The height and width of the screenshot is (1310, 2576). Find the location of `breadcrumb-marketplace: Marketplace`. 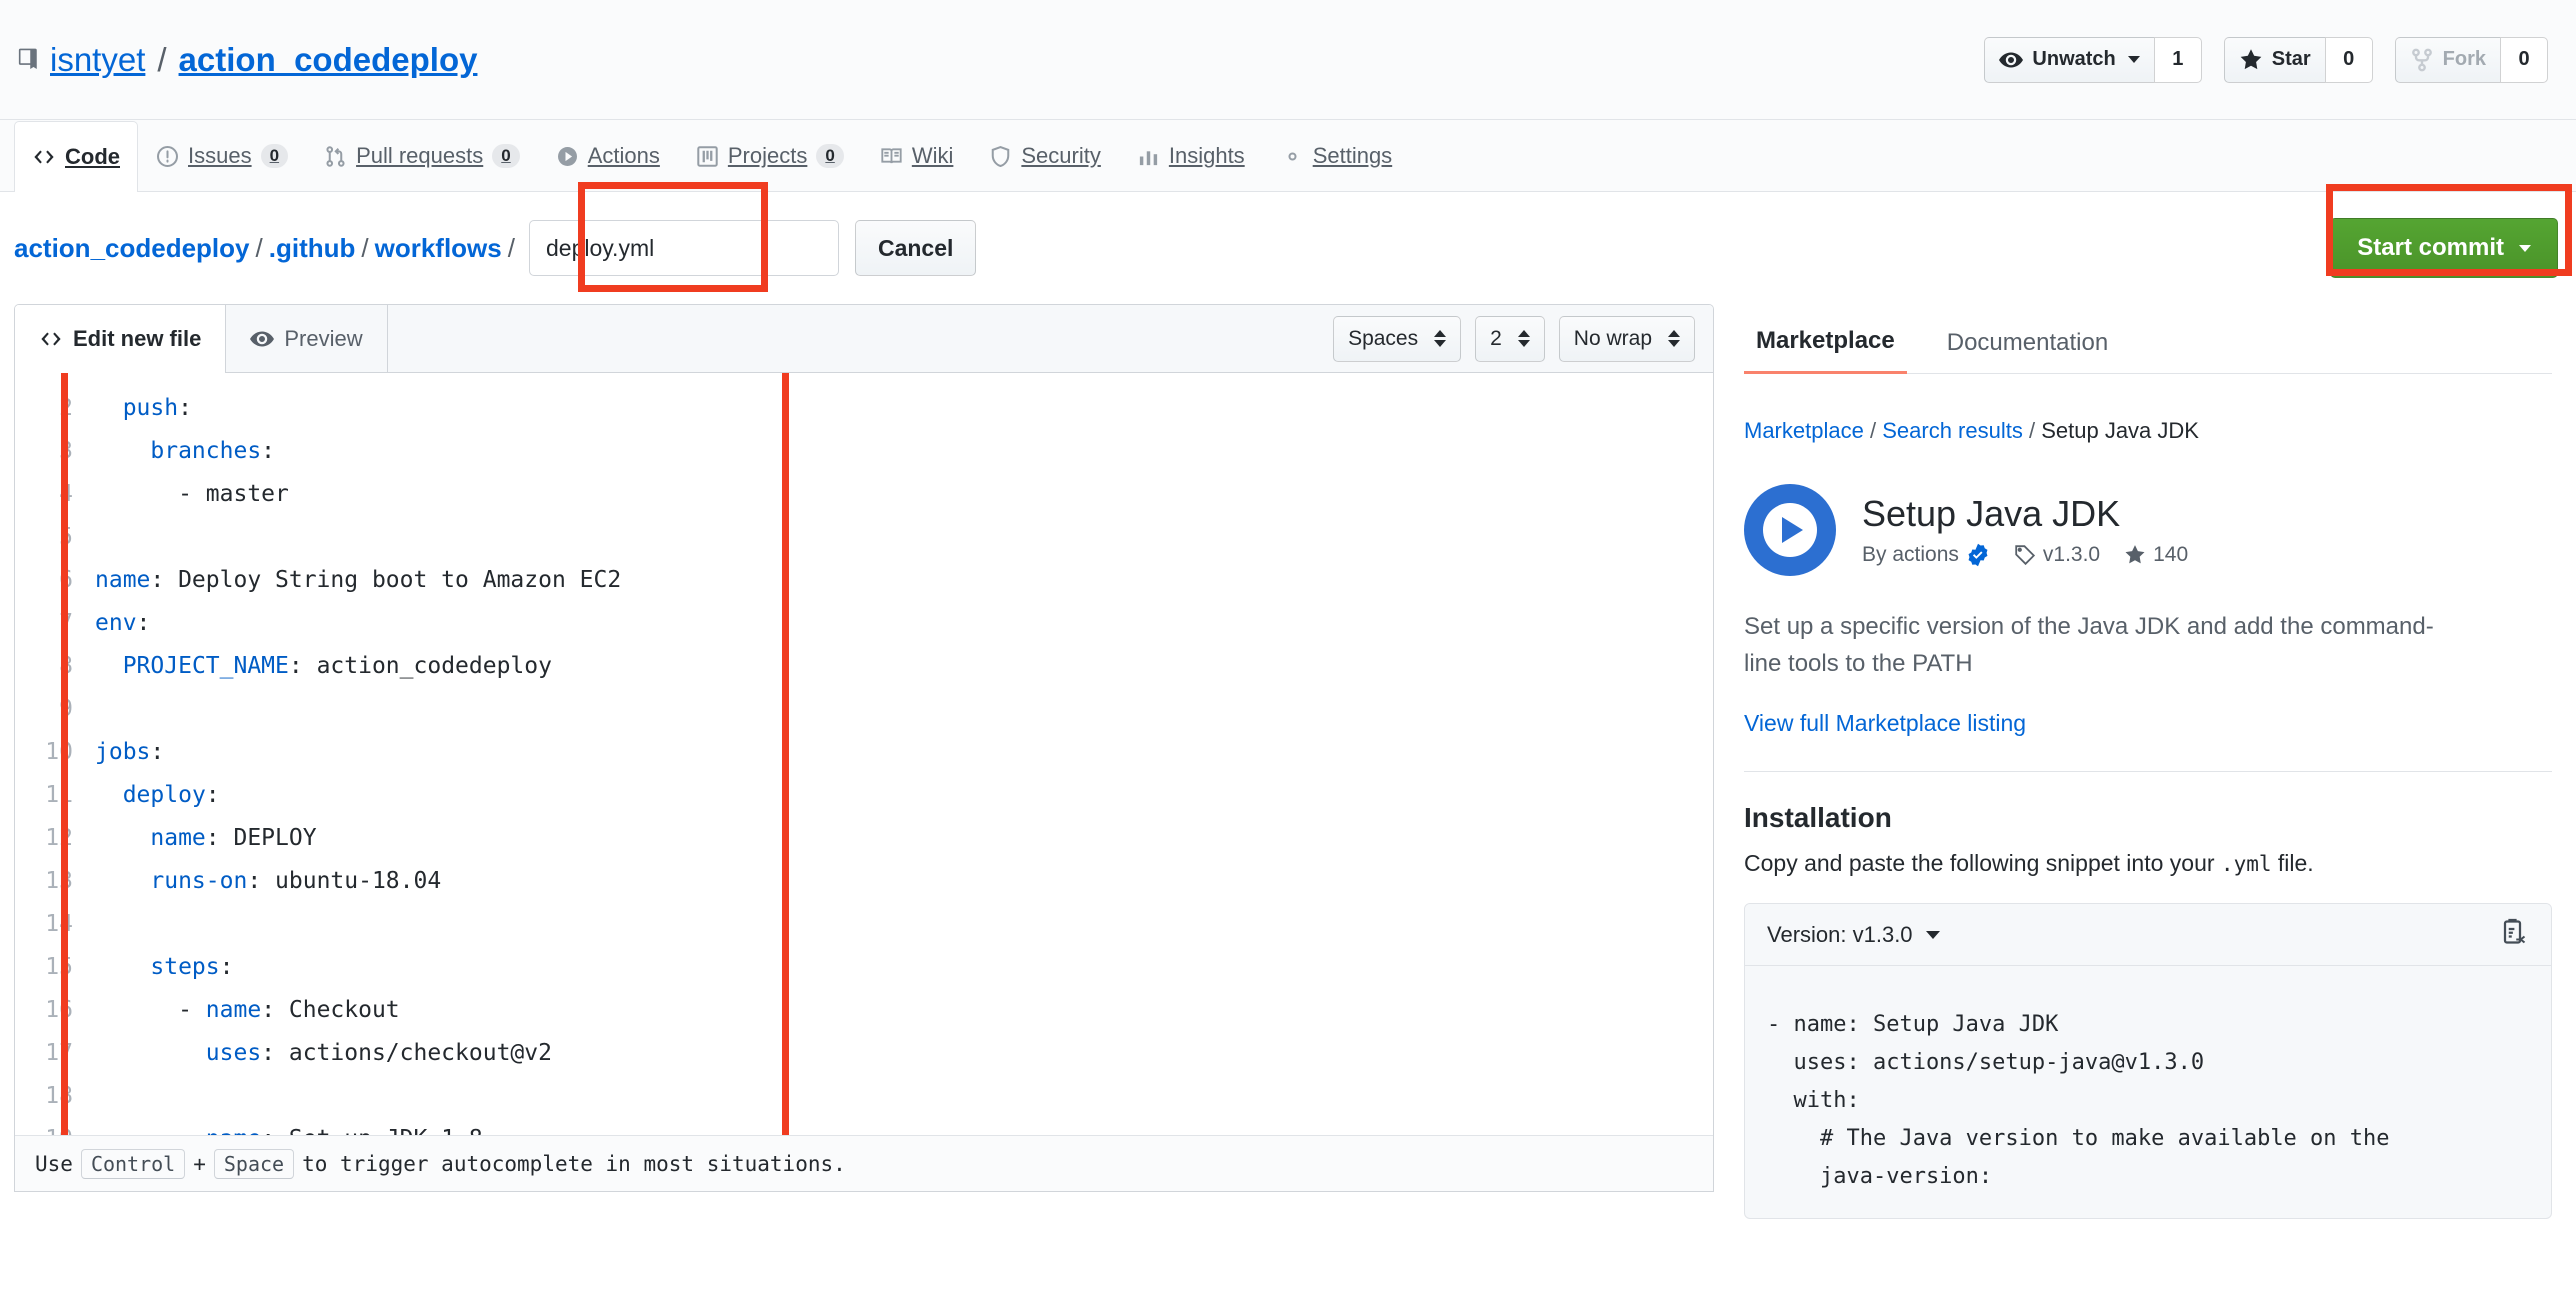

breadcrumb-marketplace: Marketplace is located at coordinates (1804, 430).